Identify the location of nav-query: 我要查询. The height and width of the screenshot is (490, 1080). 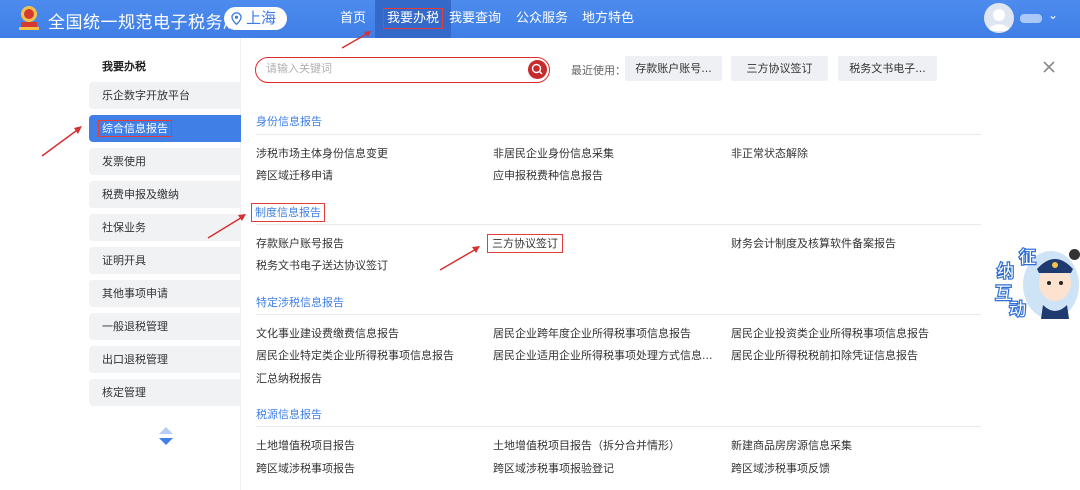
(475, 19).